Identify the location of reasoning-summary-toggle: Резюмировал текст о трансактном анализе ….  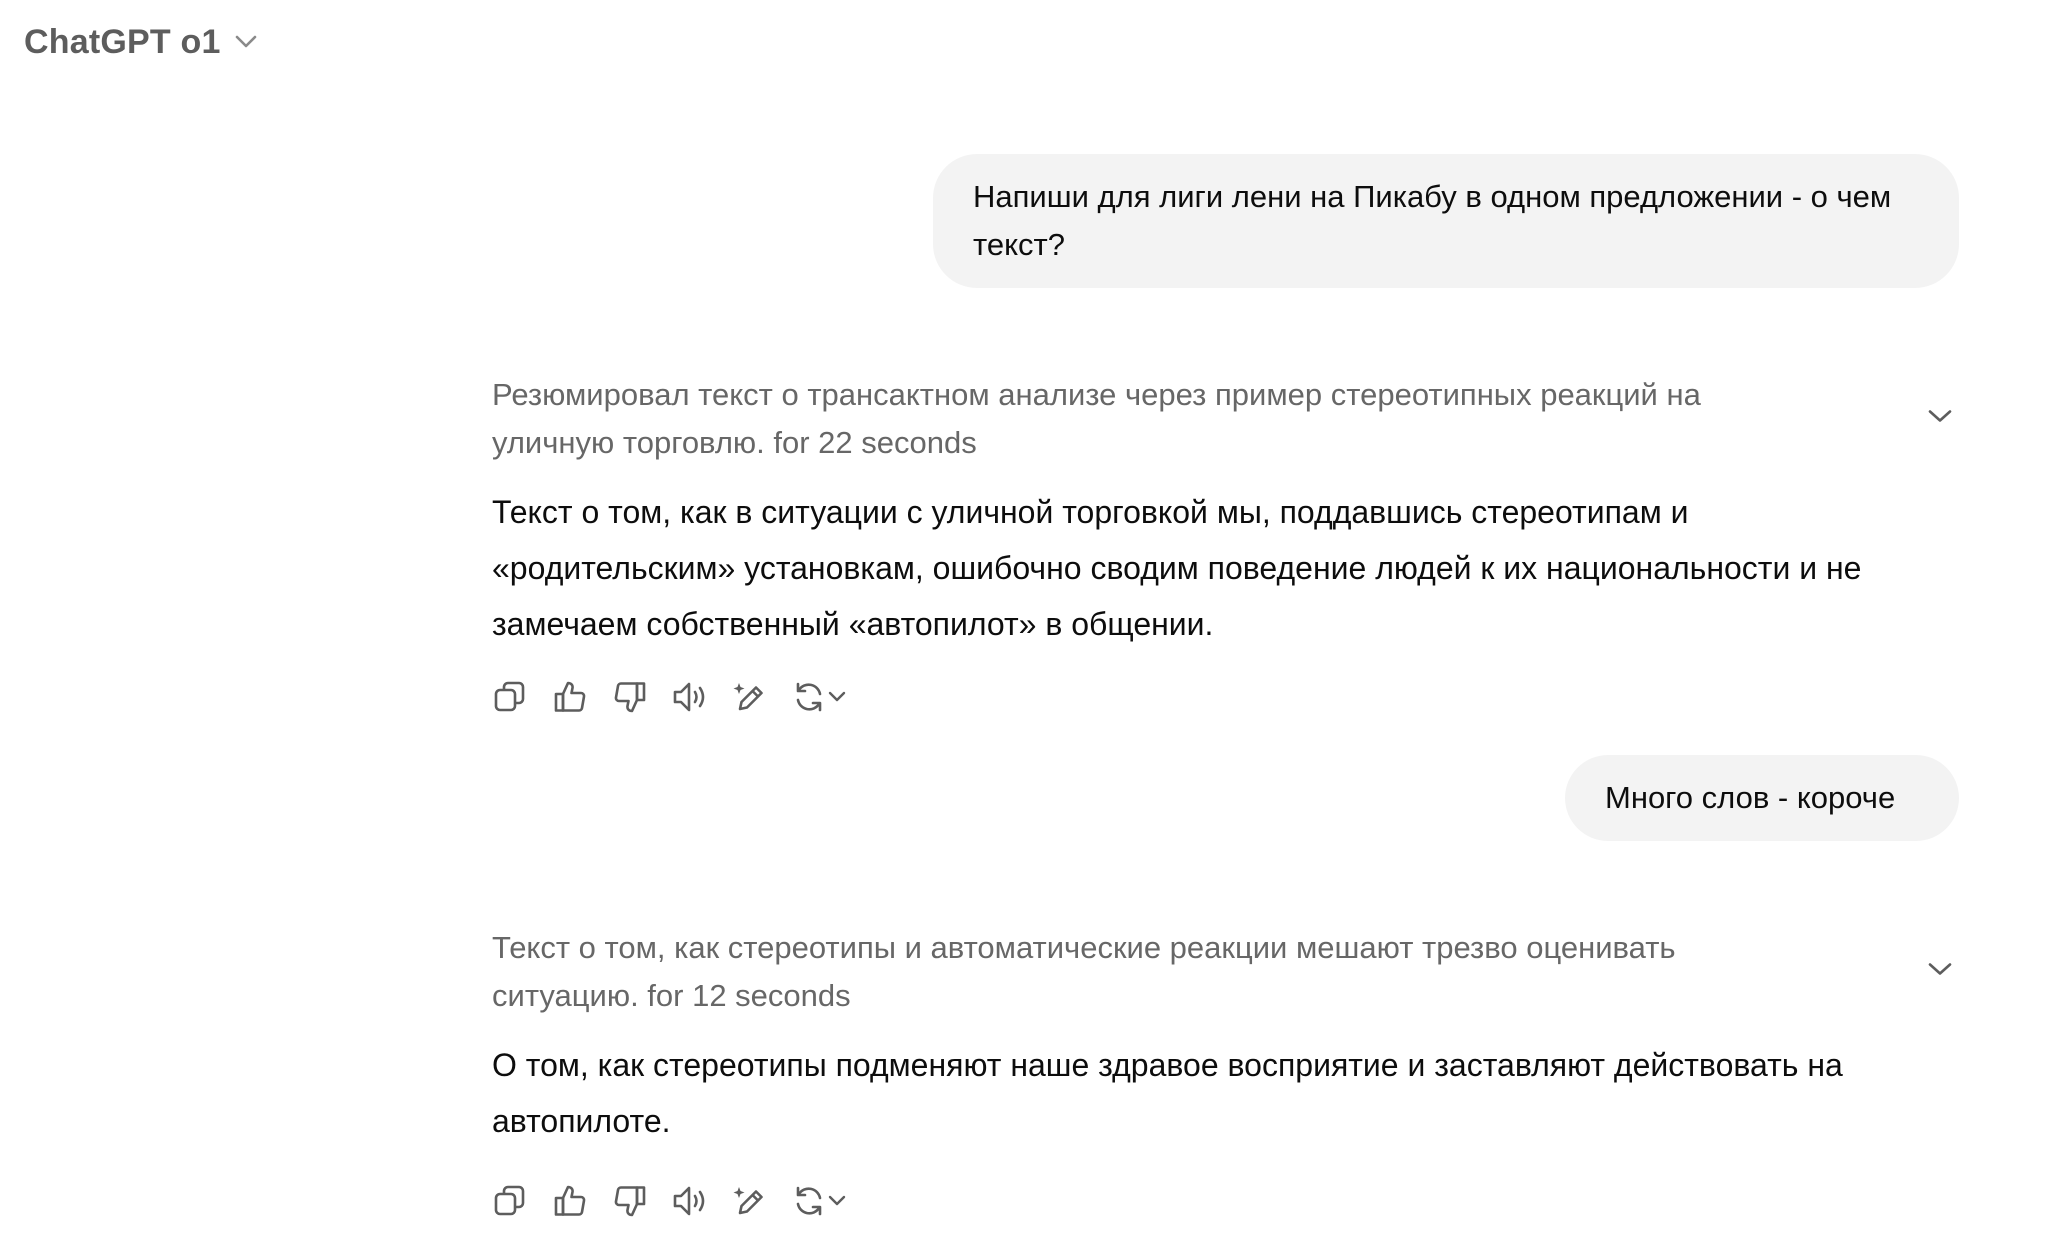
(1227, 419).